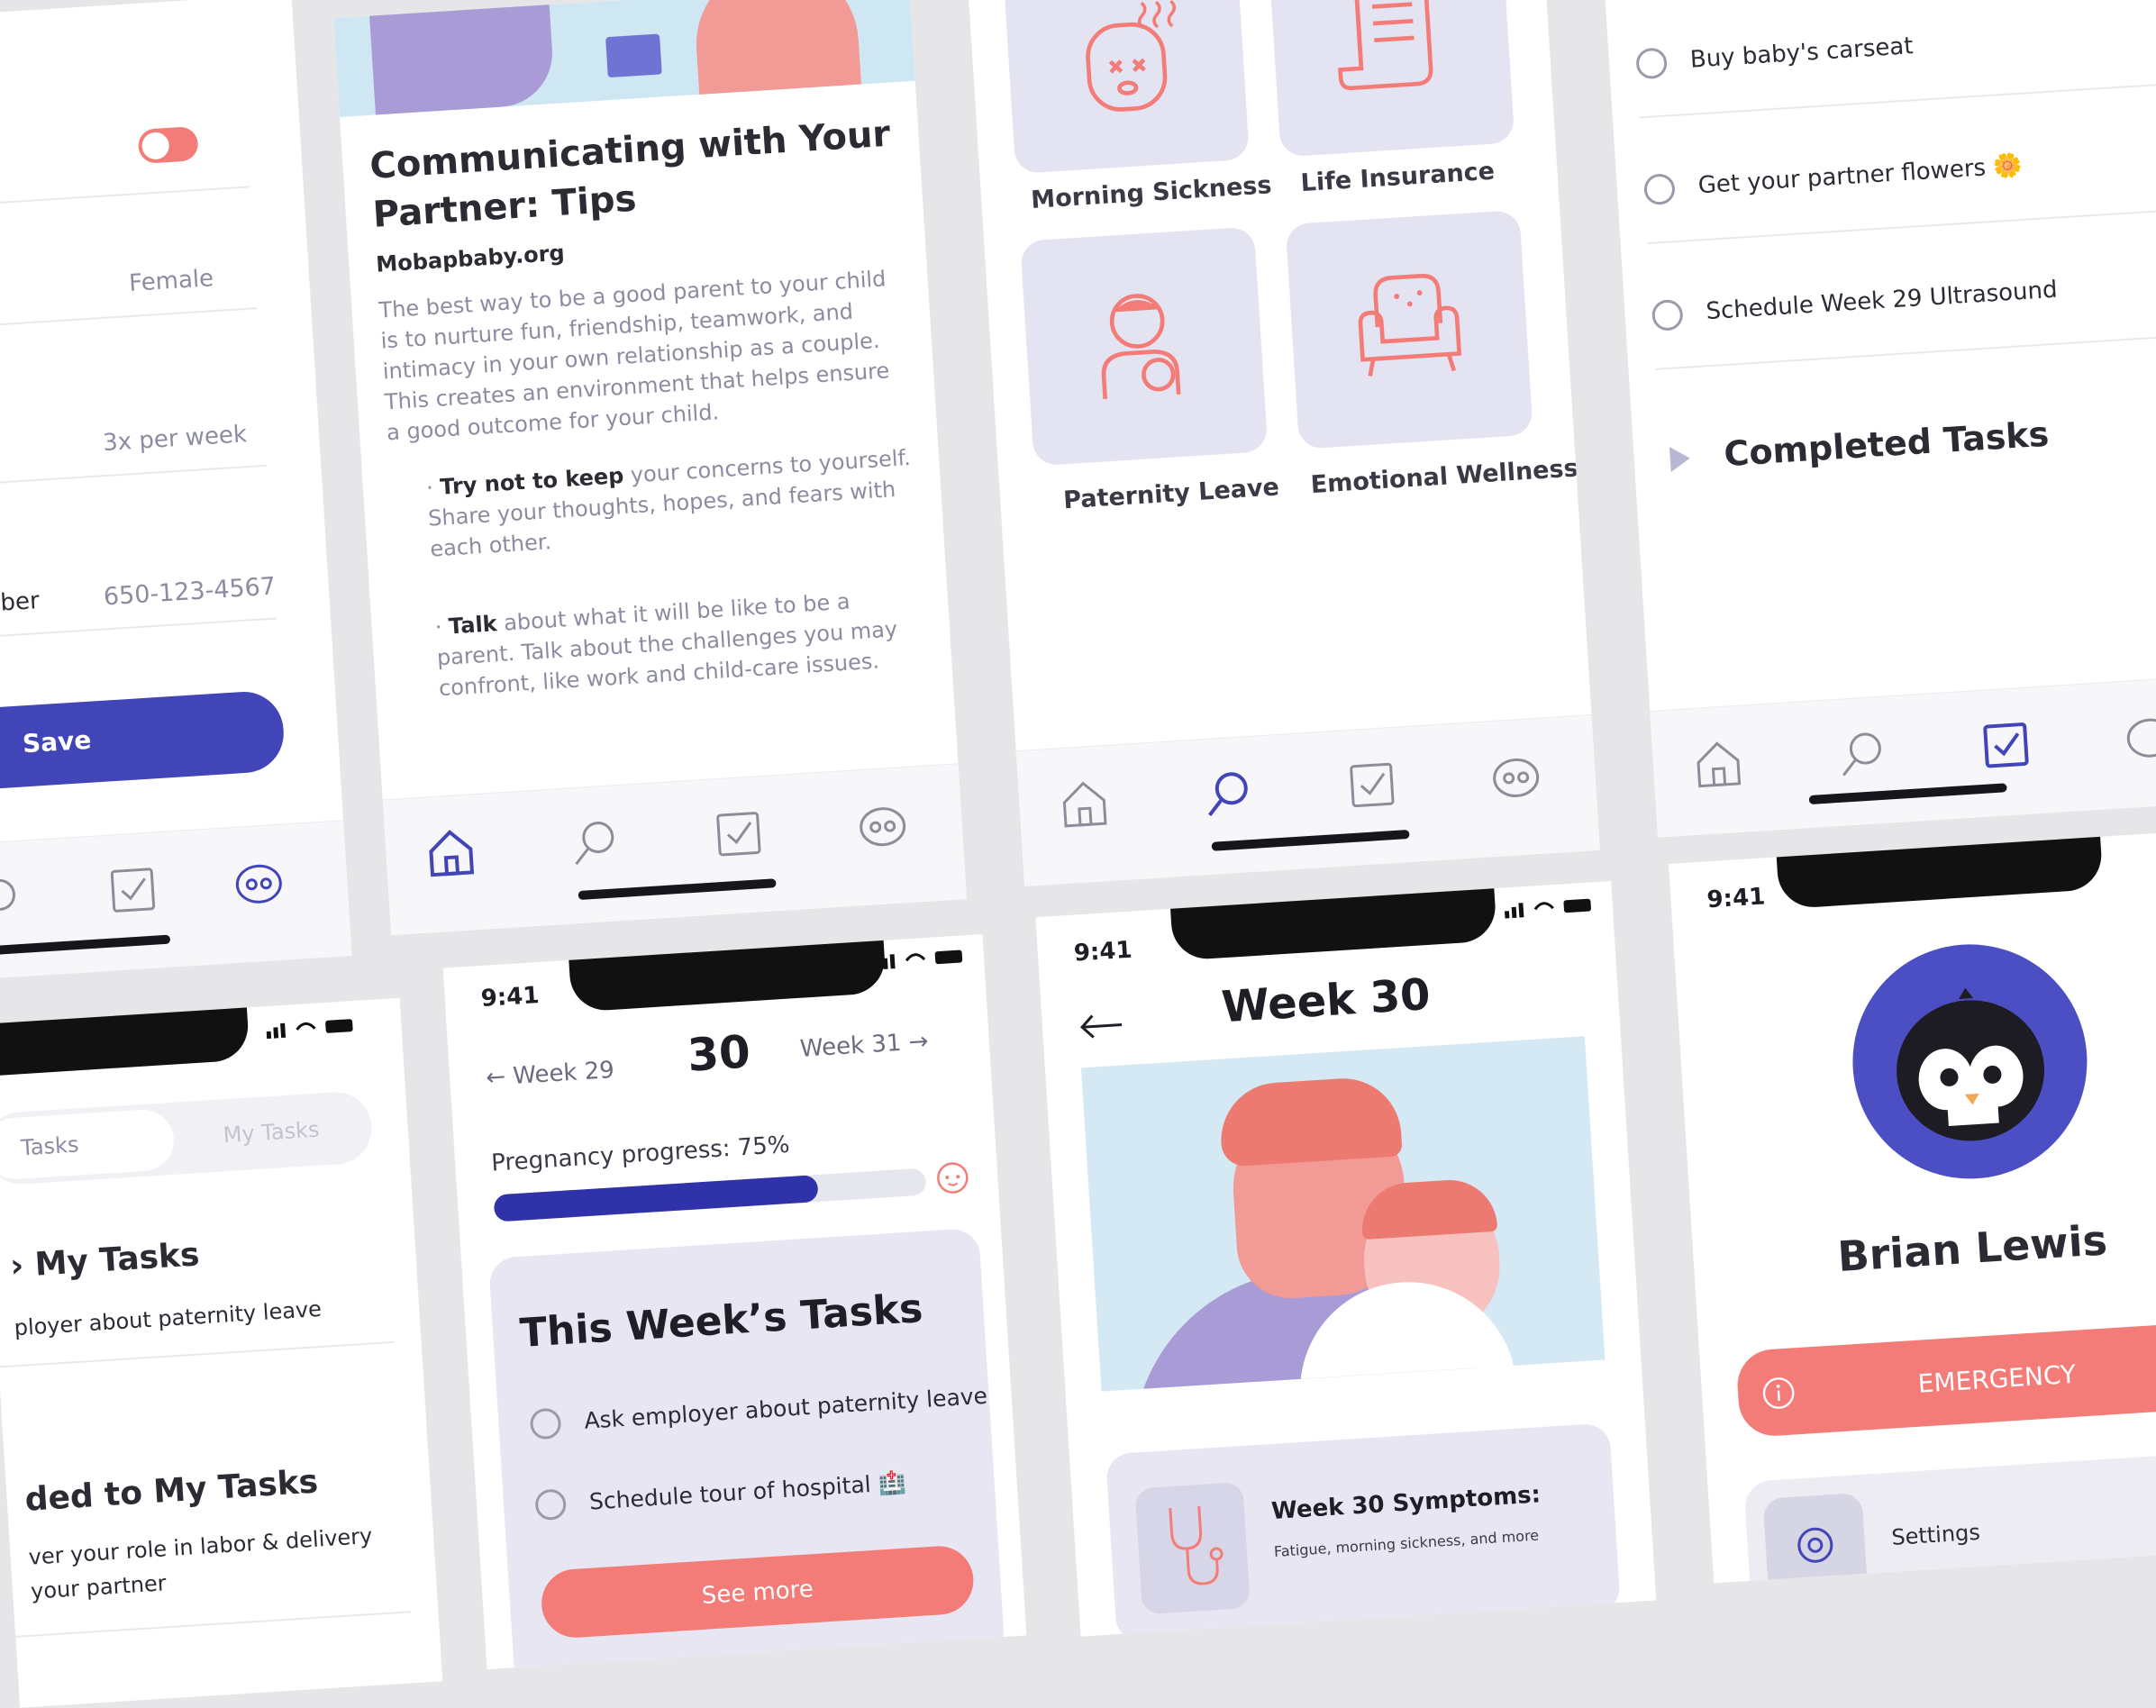  What do you see at coordinates (1882, 301) in the screenshot?
I see `task-item-label: Schedule Week 29 Ultrasound` at bounding box center [1882, 301].